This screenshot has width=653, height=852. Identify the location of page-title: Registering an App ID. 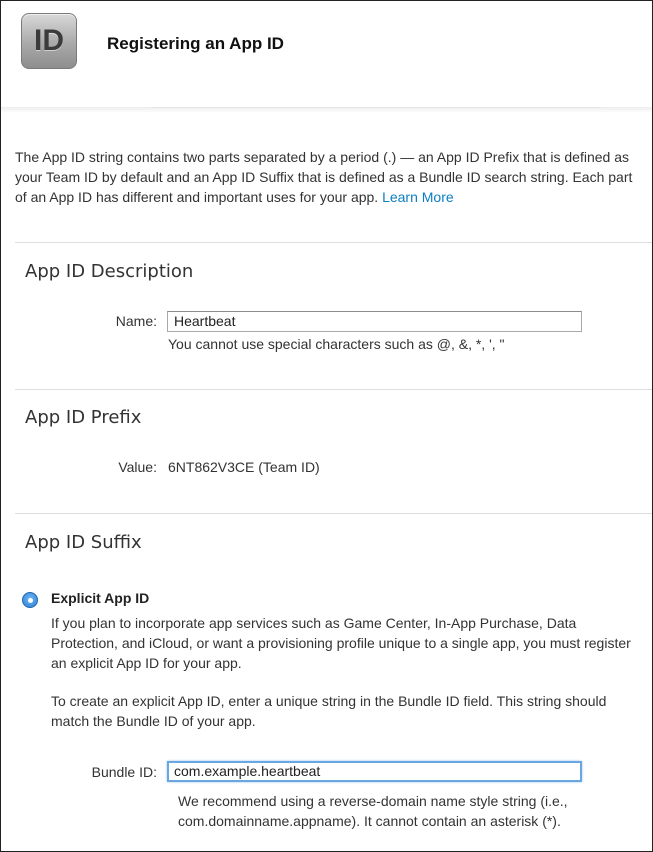
(195, 43).